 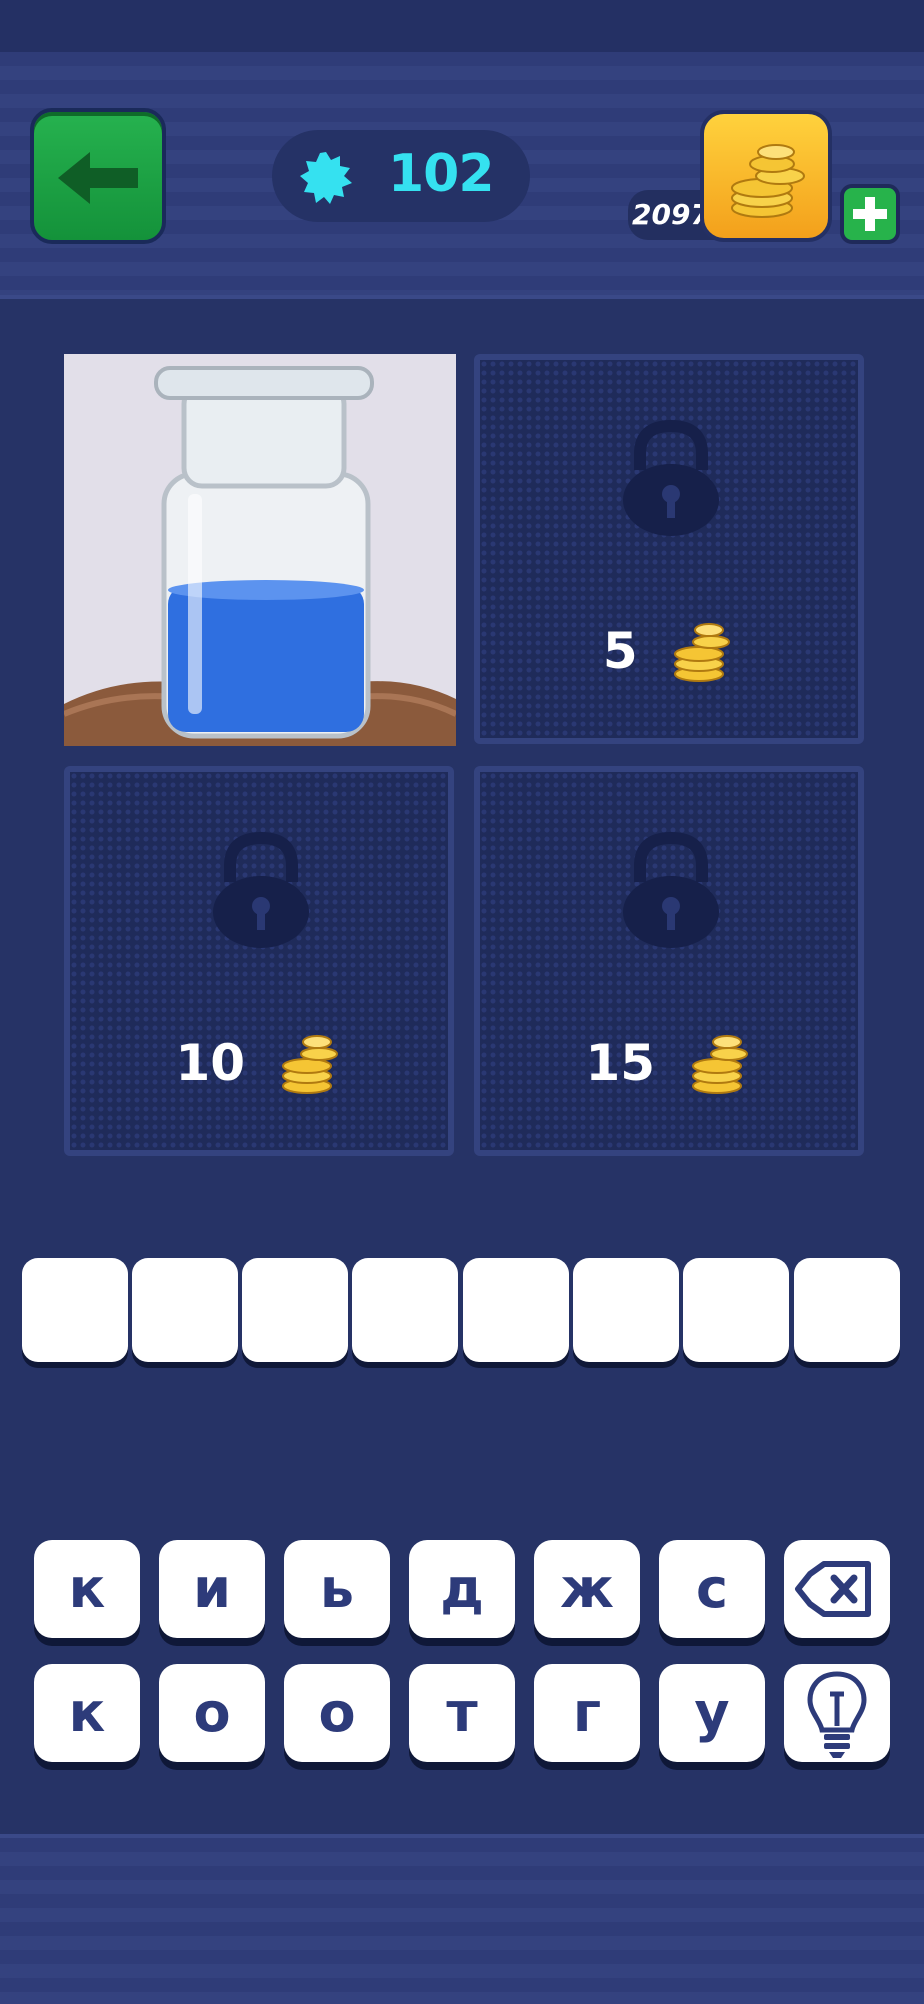 I want to click on unlock-cost: 5, so click(x=620, y=651).